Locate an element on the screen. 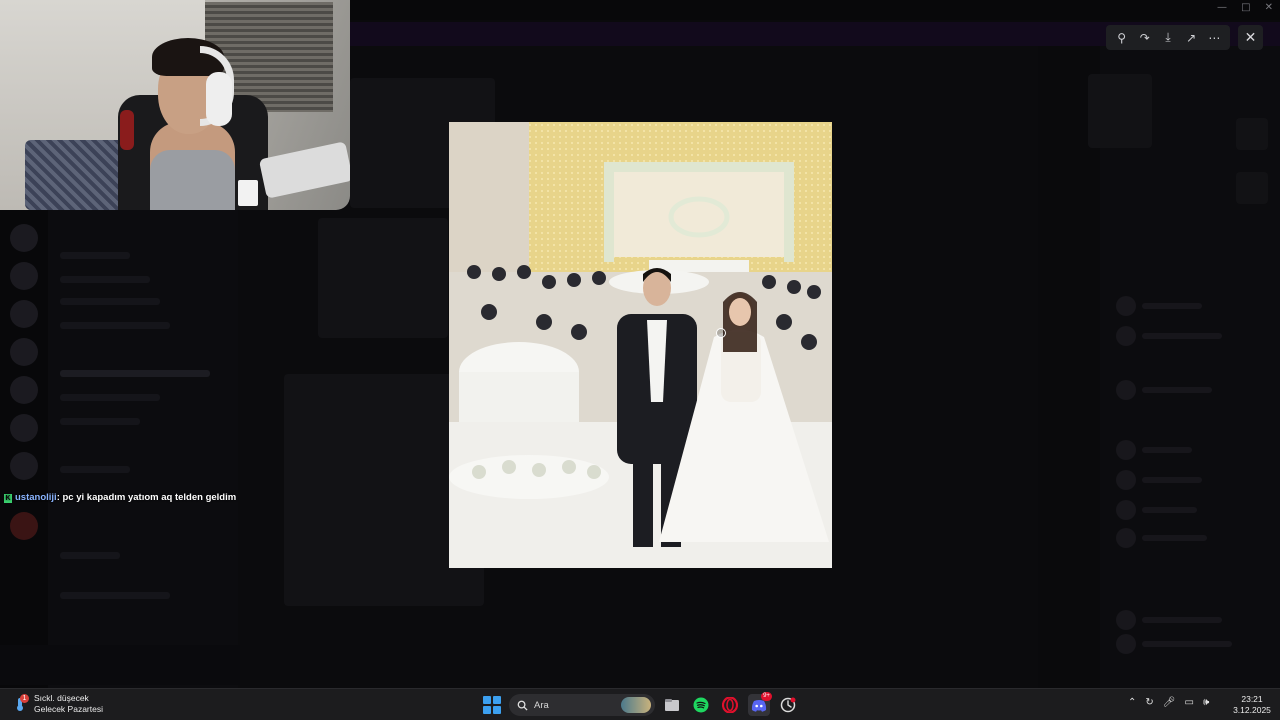 The width and height of the screenshot is (1280, 720). cam-chair-accent is located at coordinates (127, 130).